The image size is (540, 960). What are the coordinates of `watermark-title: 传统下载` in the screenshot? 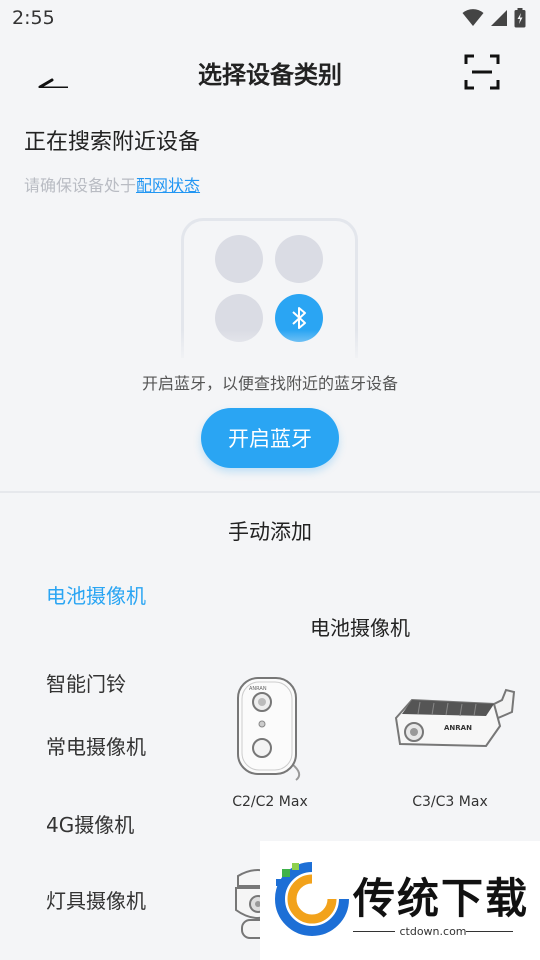 It's located at (441, 898).